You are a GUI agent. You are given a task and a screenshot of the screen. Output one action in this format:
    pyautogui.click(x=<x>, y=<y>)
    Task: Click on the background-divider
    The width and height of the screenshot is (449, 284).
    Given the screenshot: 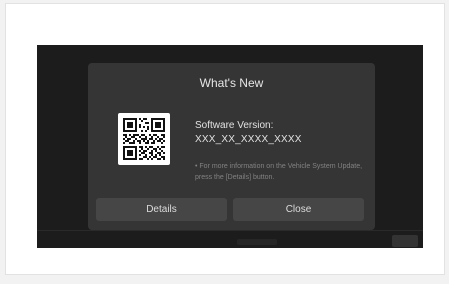 What is the action you would take?
    pyautogui.click(x=230, y=230)
    